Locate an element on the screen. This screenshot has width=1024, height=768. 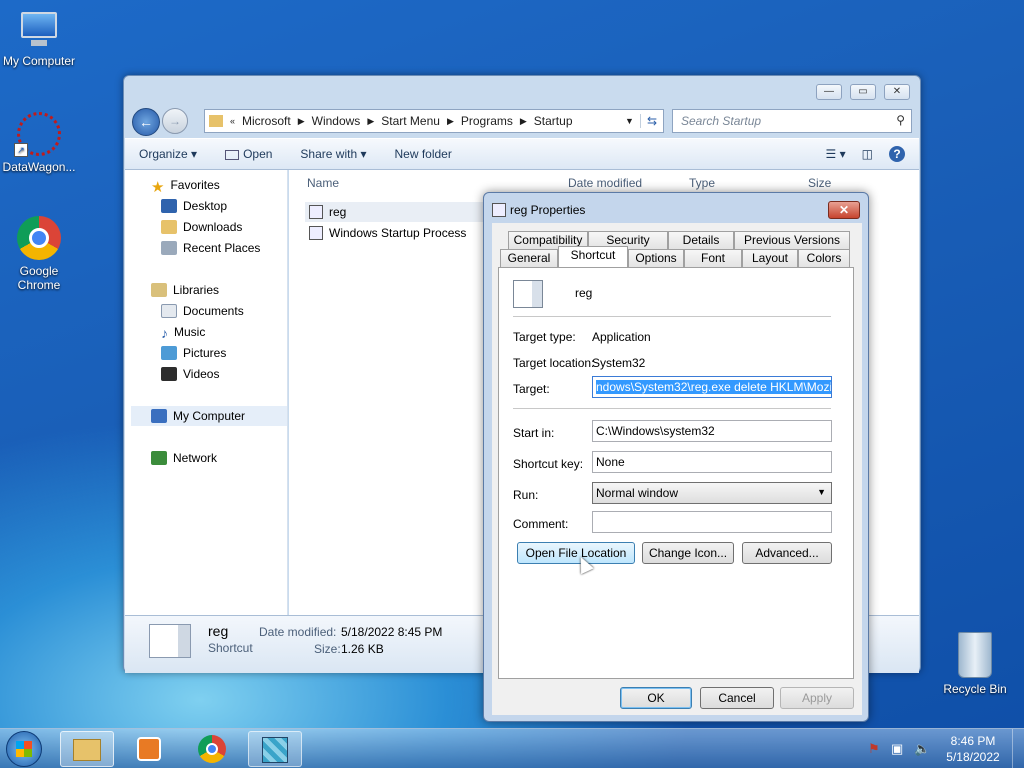
network-icon: ▣ is located at coordinates (897, 749).